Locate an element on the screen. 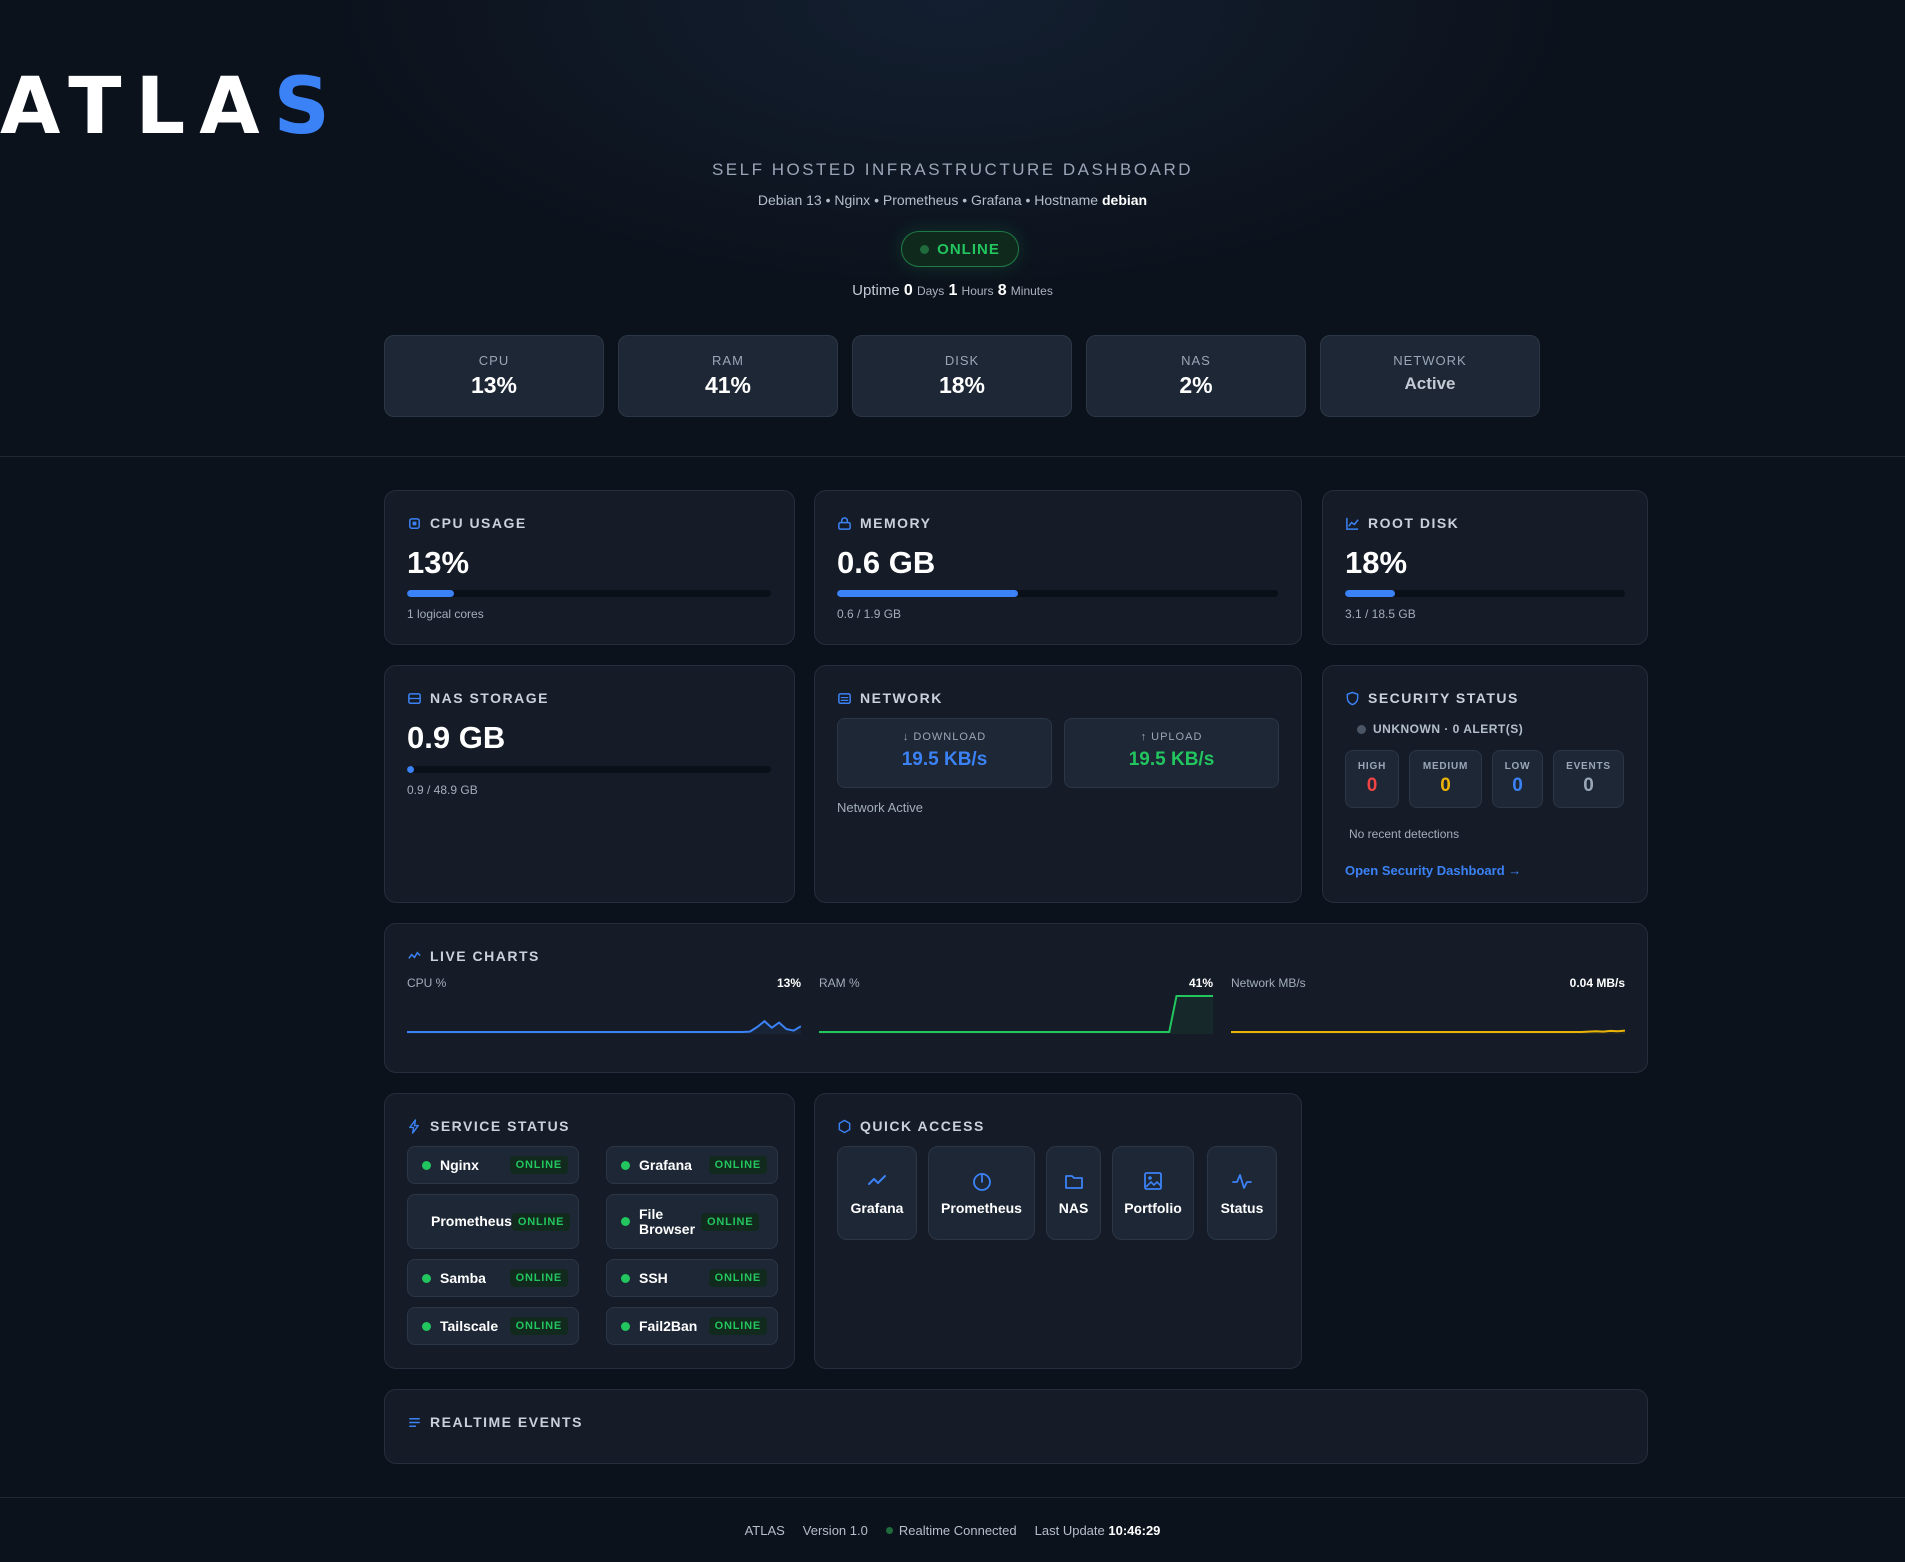 The height and width of the screenshot is (1562, 1905). card-header: CPU USAGE is located at coordinates (467, 523).